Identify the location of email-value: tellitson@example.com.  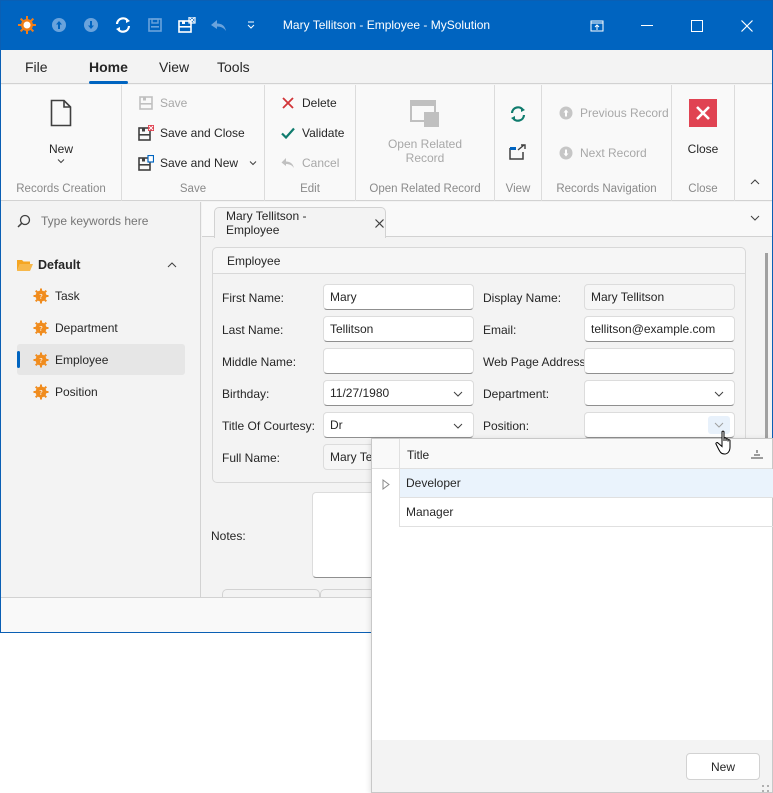
(653, 329).